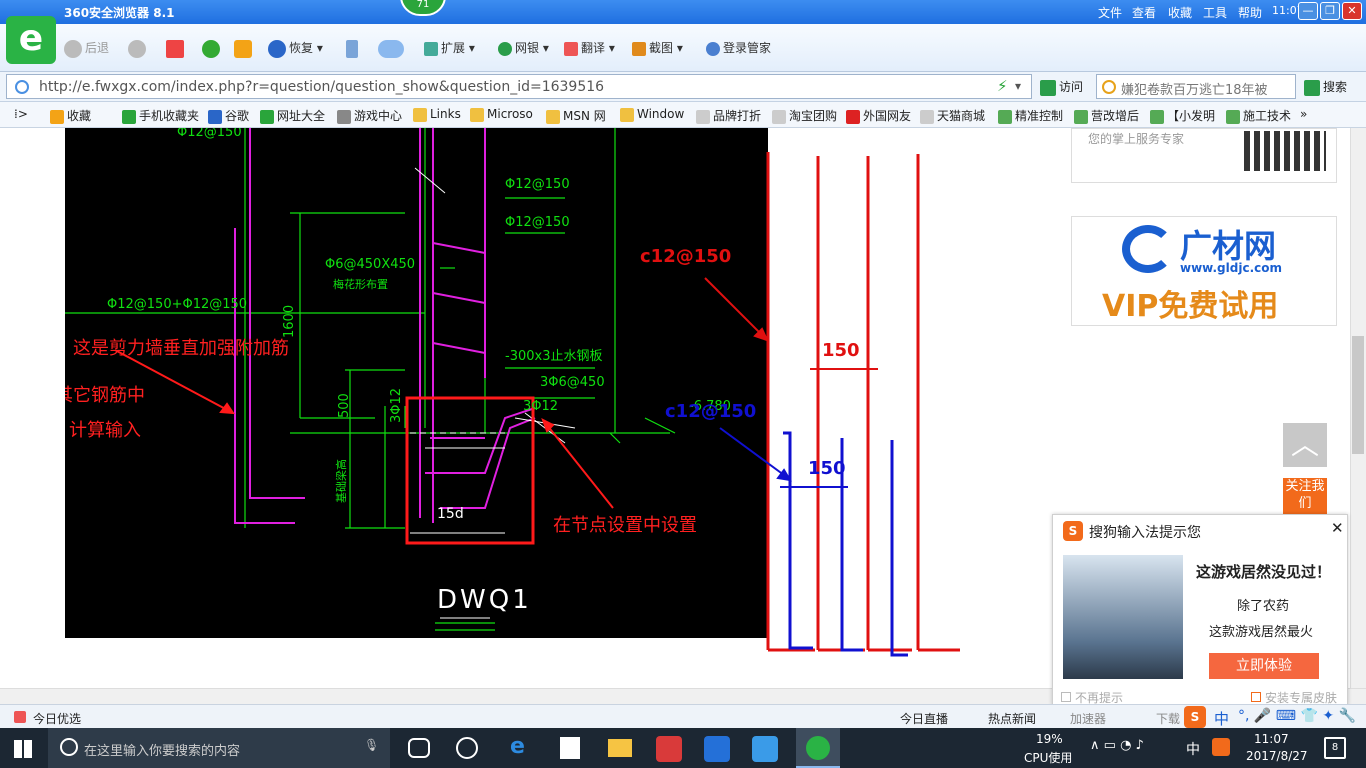 This screenshot has width=1366, height=768. Describe the element at coordinates (501, 114) in the screenshot. I see `bookmark-item: Microso` at that location.